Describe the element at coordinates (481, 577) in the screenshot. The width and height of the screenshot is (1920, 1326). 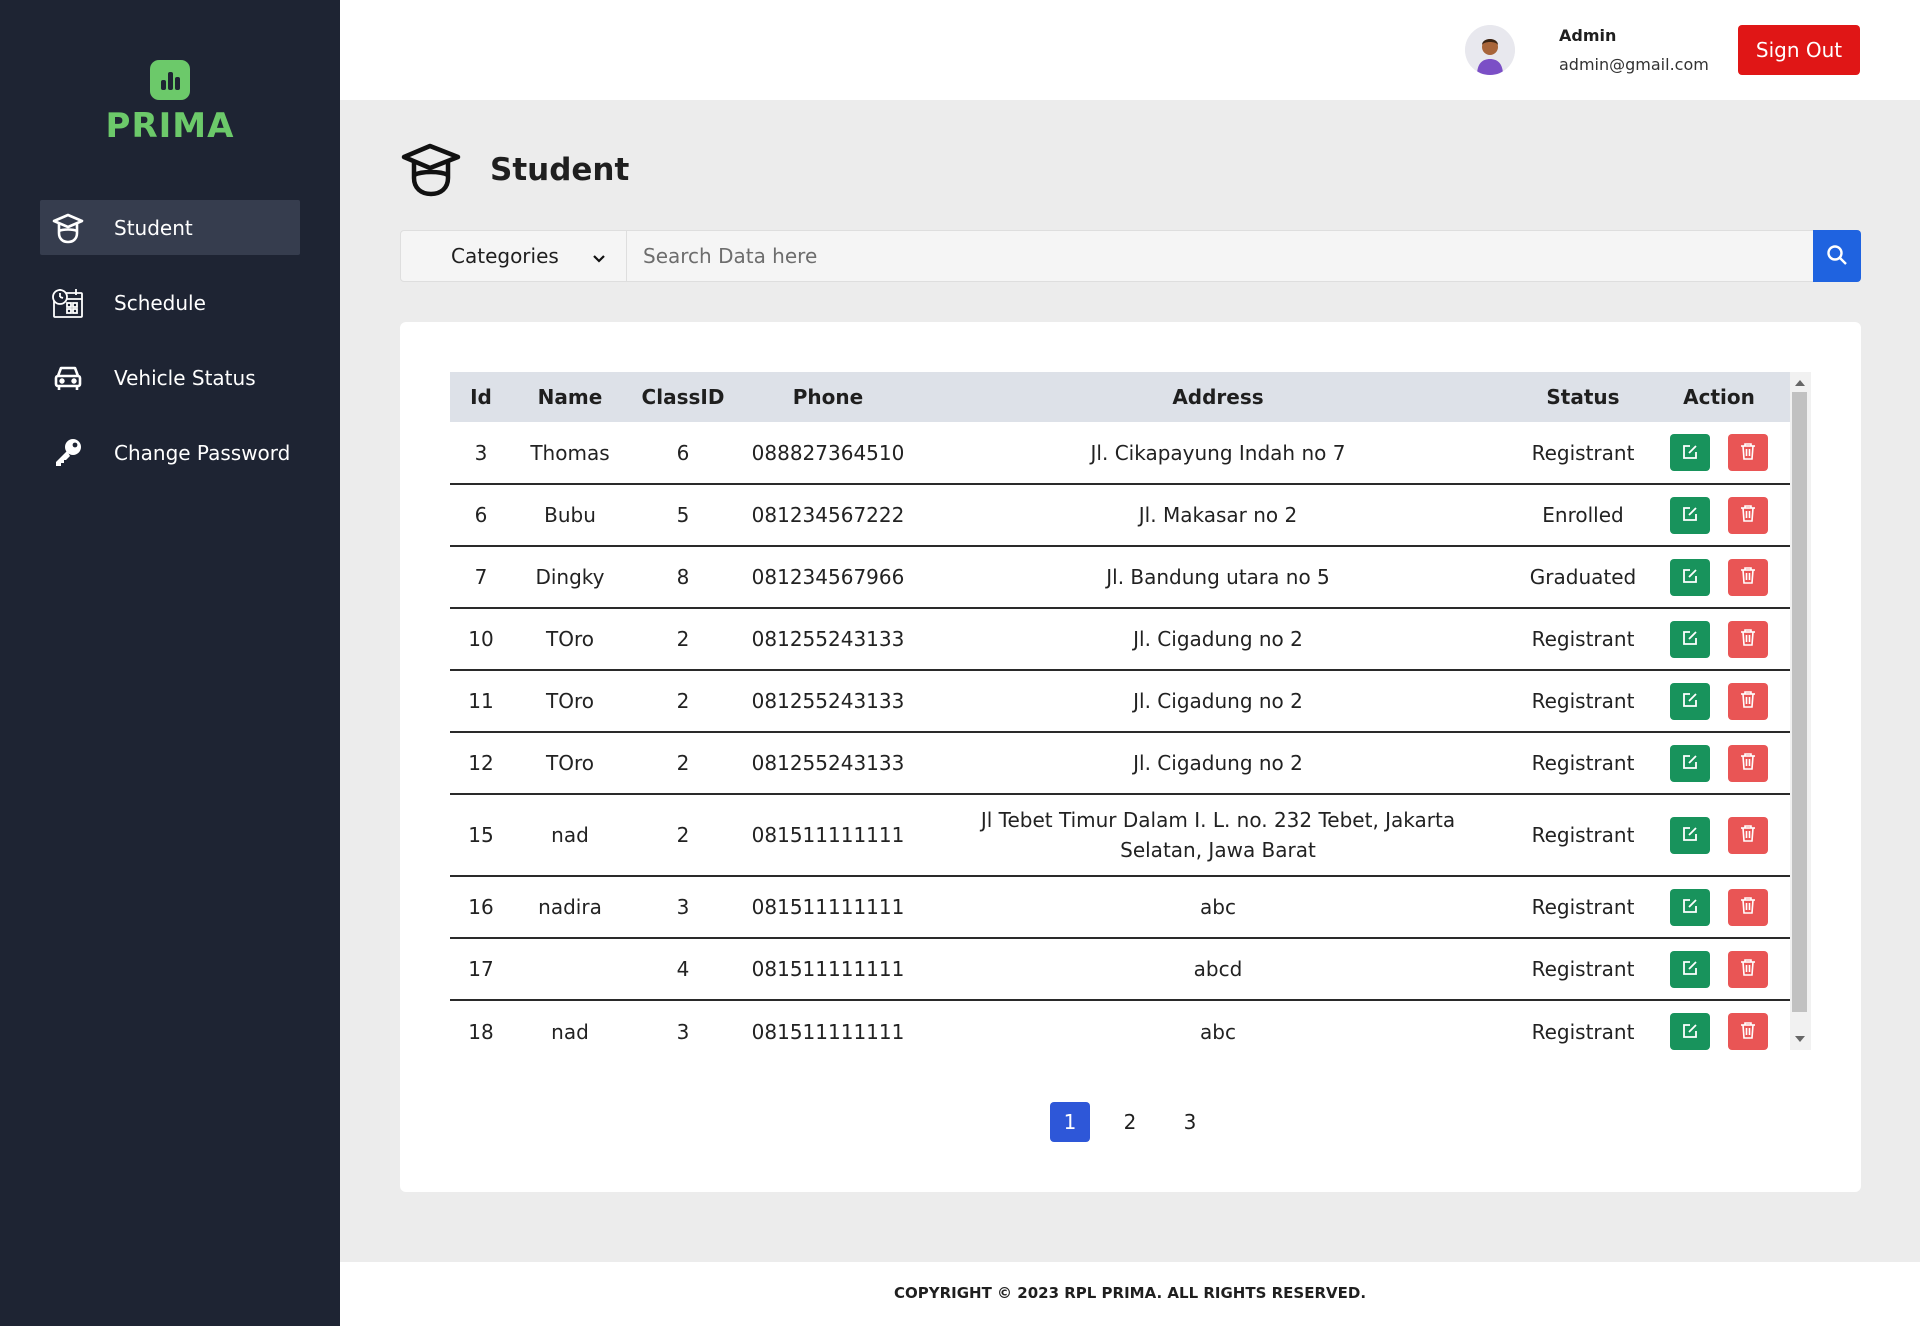
I see `cell-id: 7` at that location.